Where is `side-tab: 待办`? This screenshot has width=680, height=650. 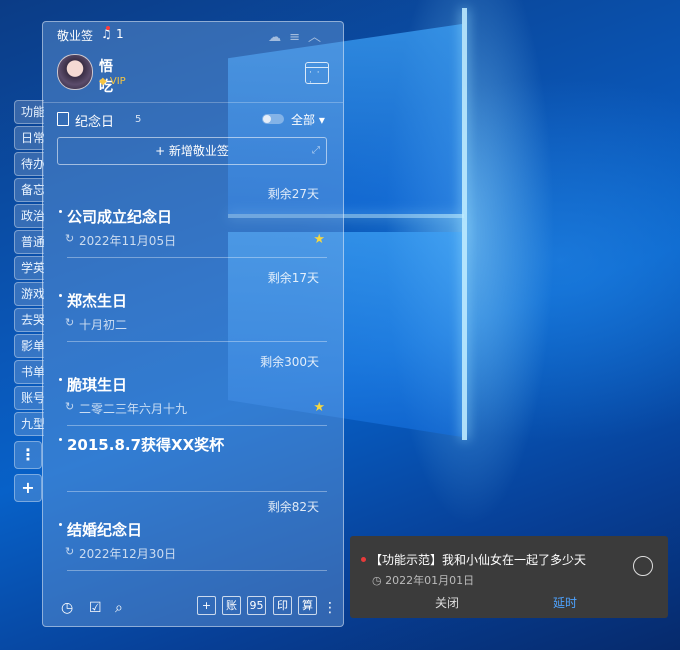 side-tab: 待办 is located at coordinates (29, 164).